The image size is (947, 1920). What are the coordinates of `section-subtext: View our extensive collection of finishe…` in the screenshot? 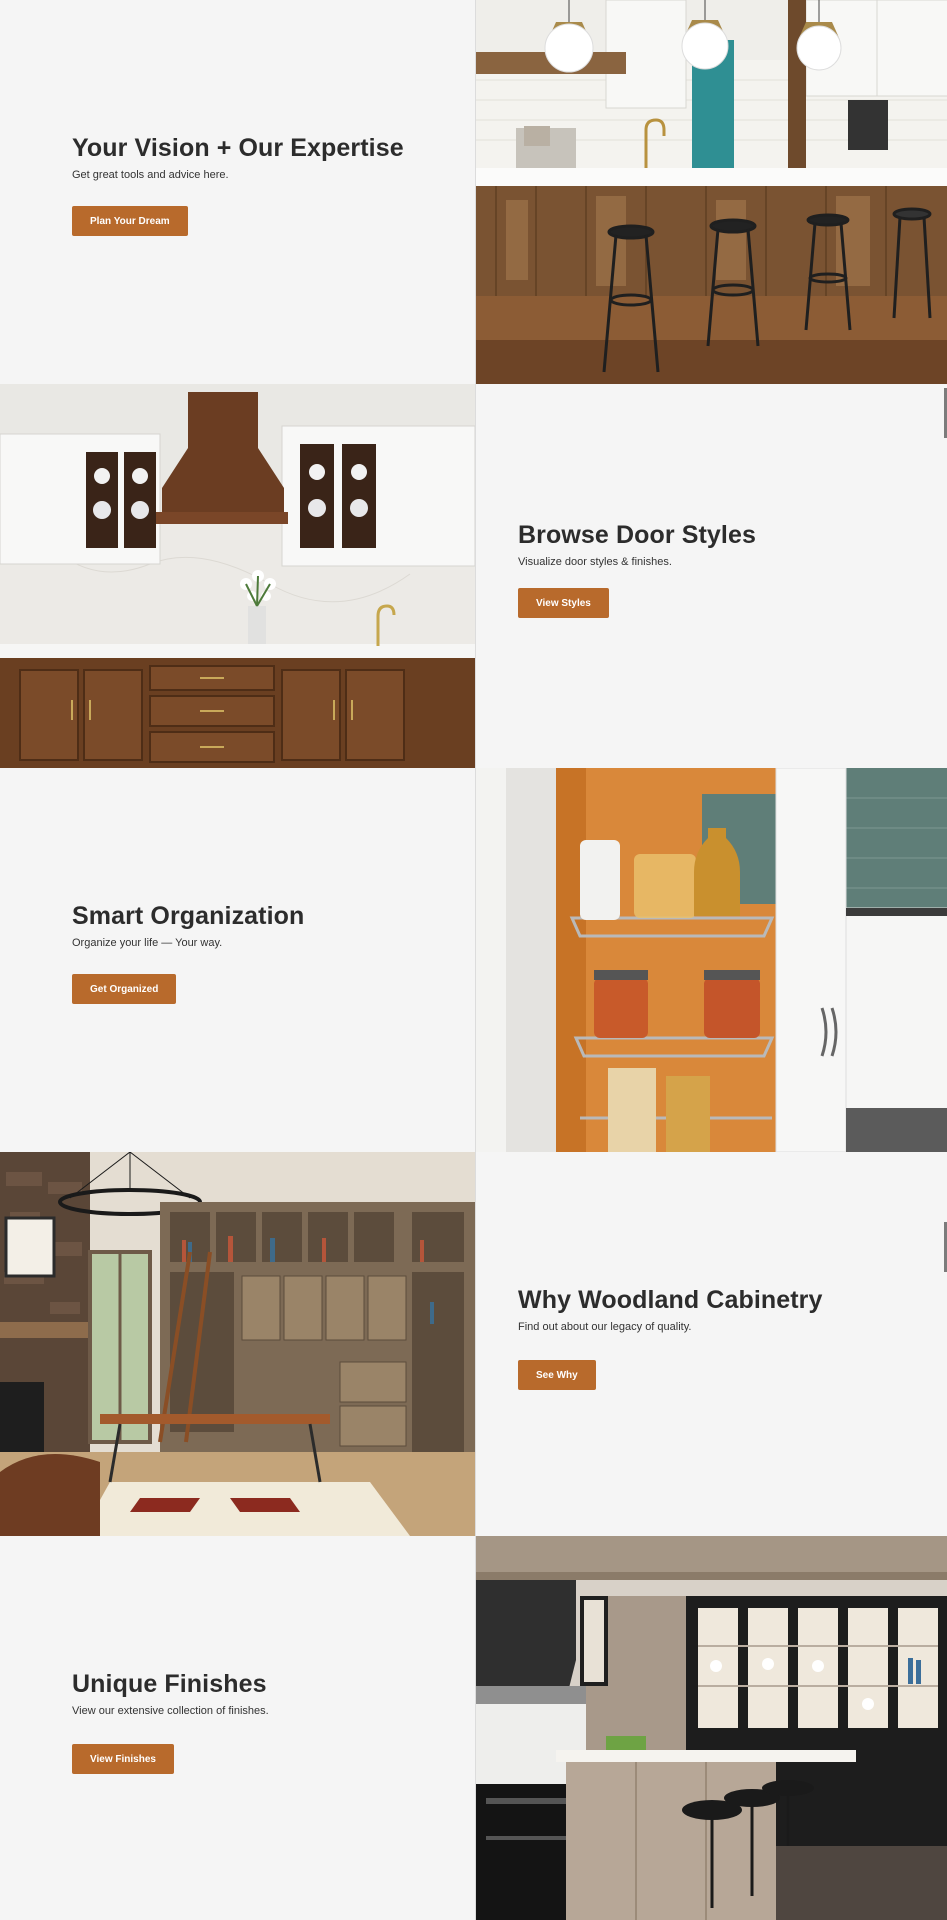 It's located at (170, 1711).